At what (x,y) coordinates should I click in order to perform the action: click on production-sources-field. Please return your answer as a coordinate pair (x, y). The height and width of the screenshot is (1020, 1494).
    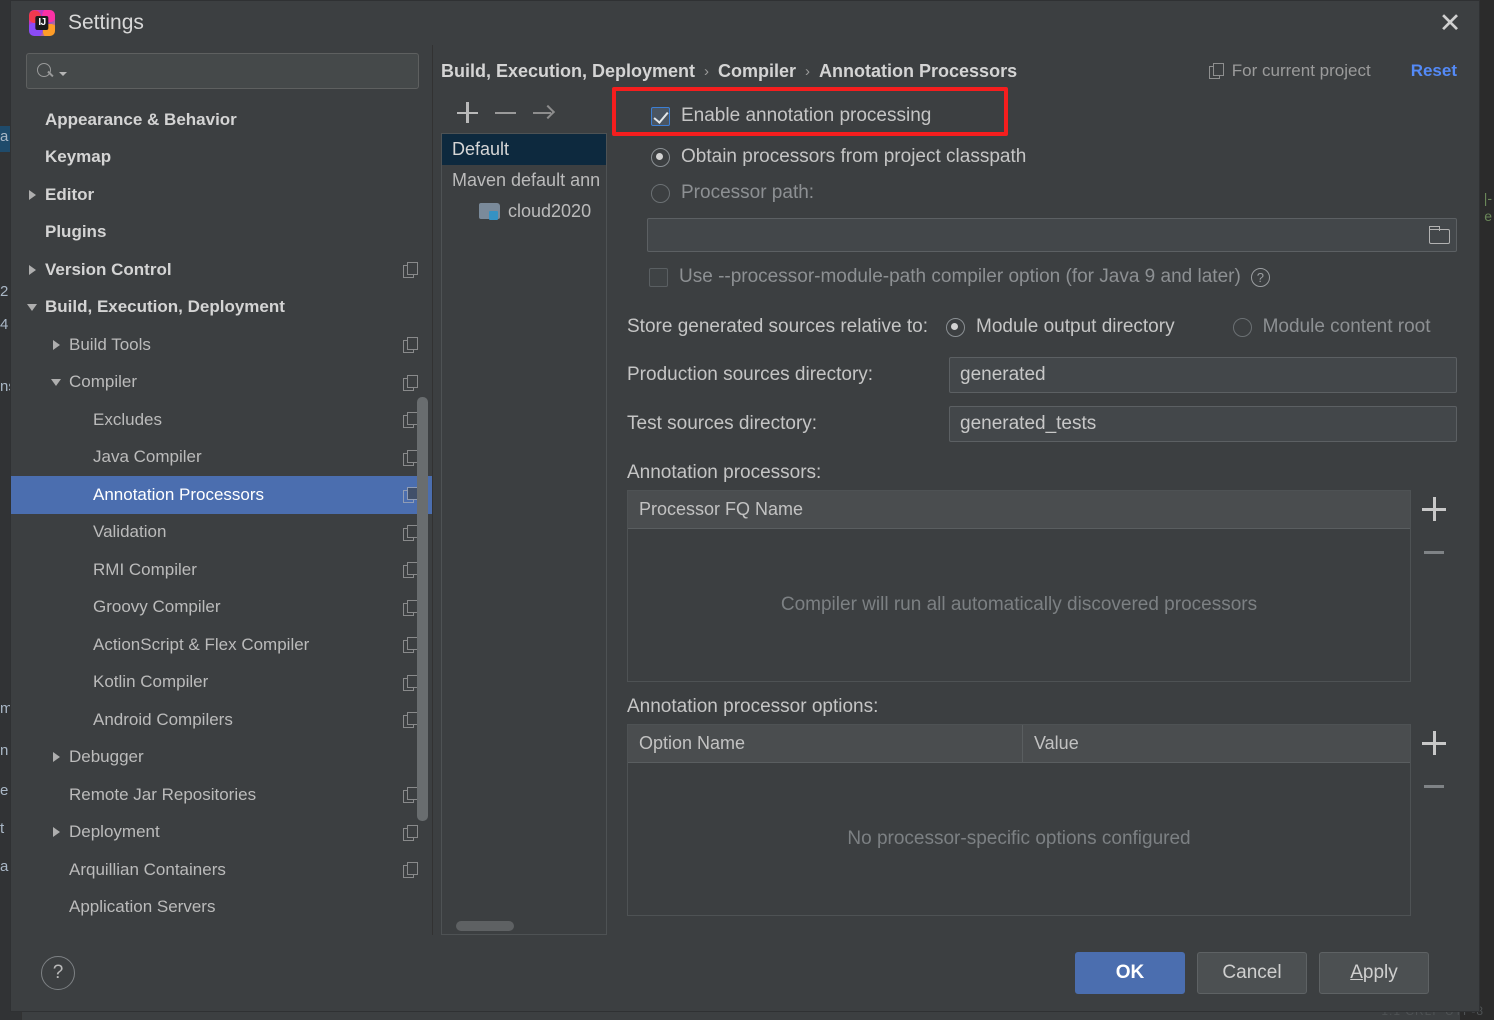
    Looking at the image, I should click on (1203, 374).